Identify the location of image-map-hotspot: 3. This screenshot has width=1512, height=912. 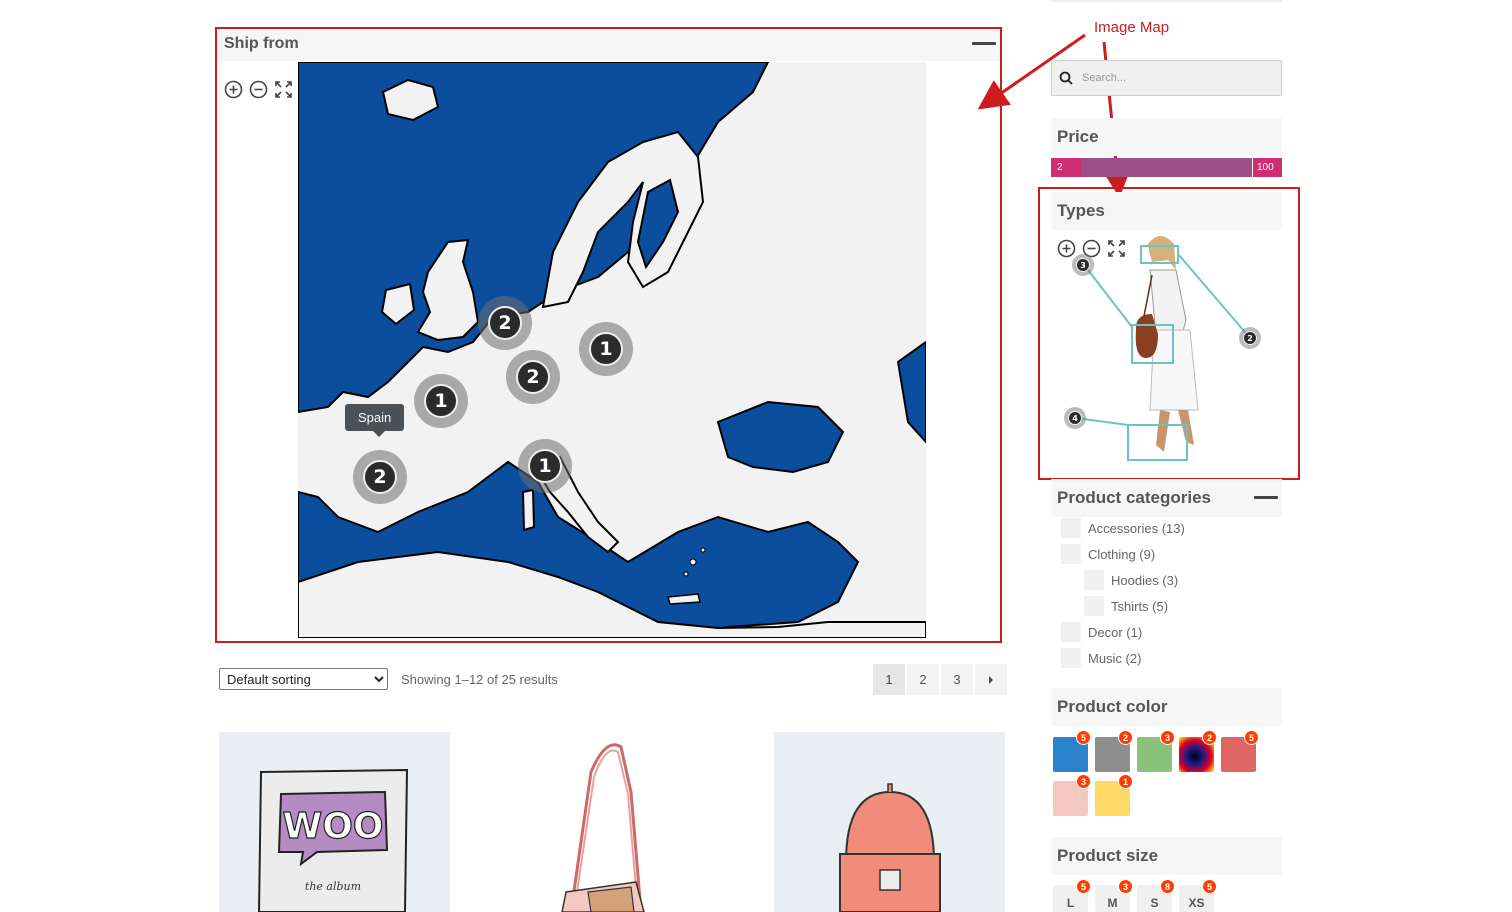
(1083, 265).